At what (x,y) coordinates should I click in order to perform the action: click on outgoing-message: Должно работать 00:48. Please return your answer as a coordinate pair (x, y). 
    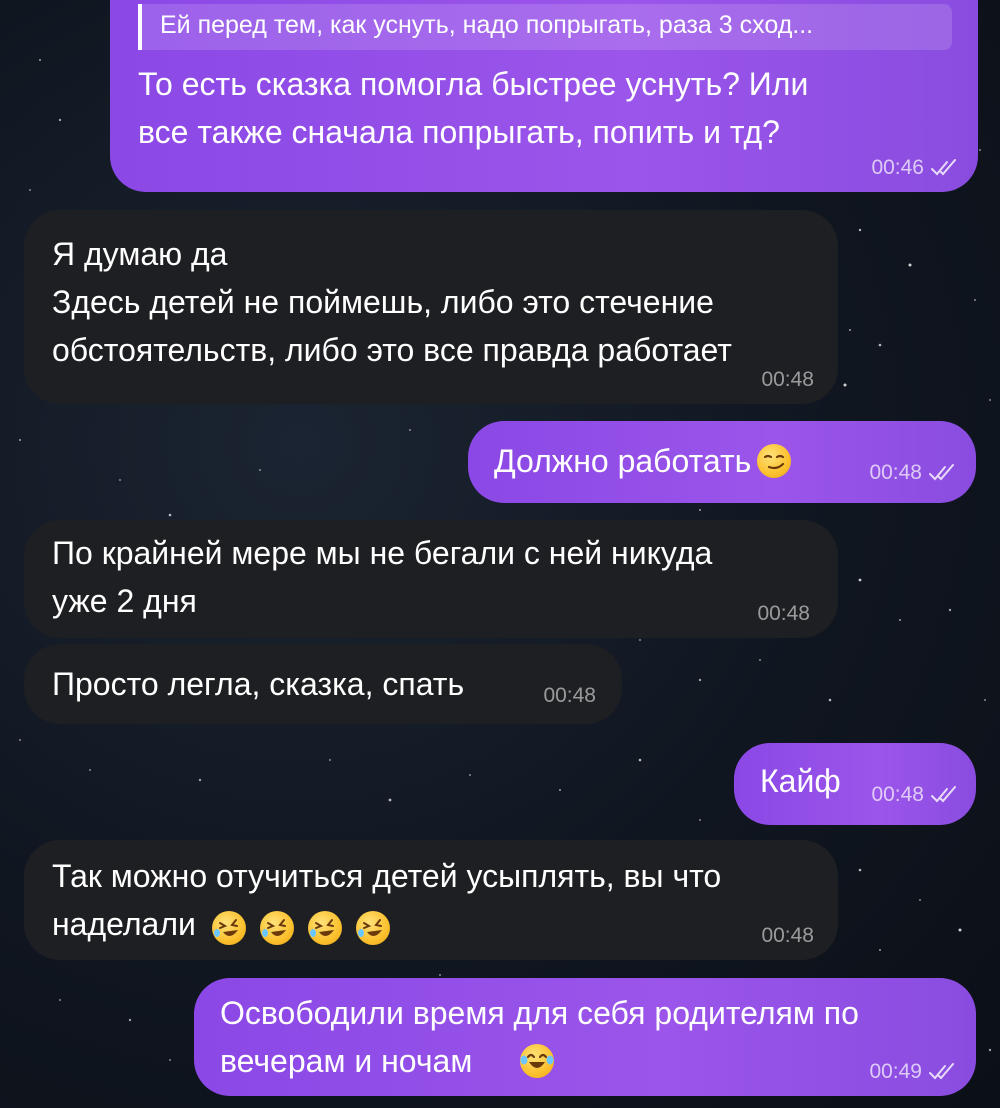
    Looking at the image, I should click on (722, 462).